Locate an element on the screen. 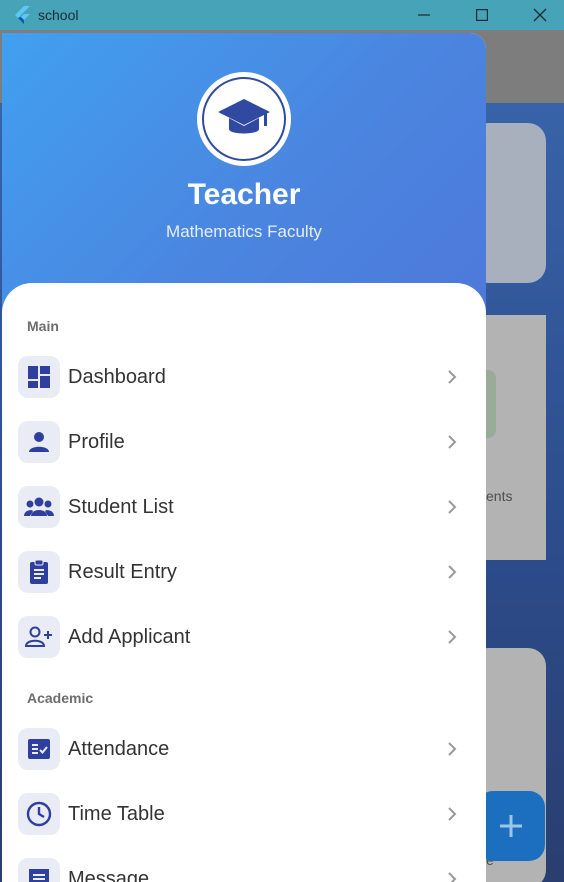  minimize-icon is located at coordinates (424, 15).